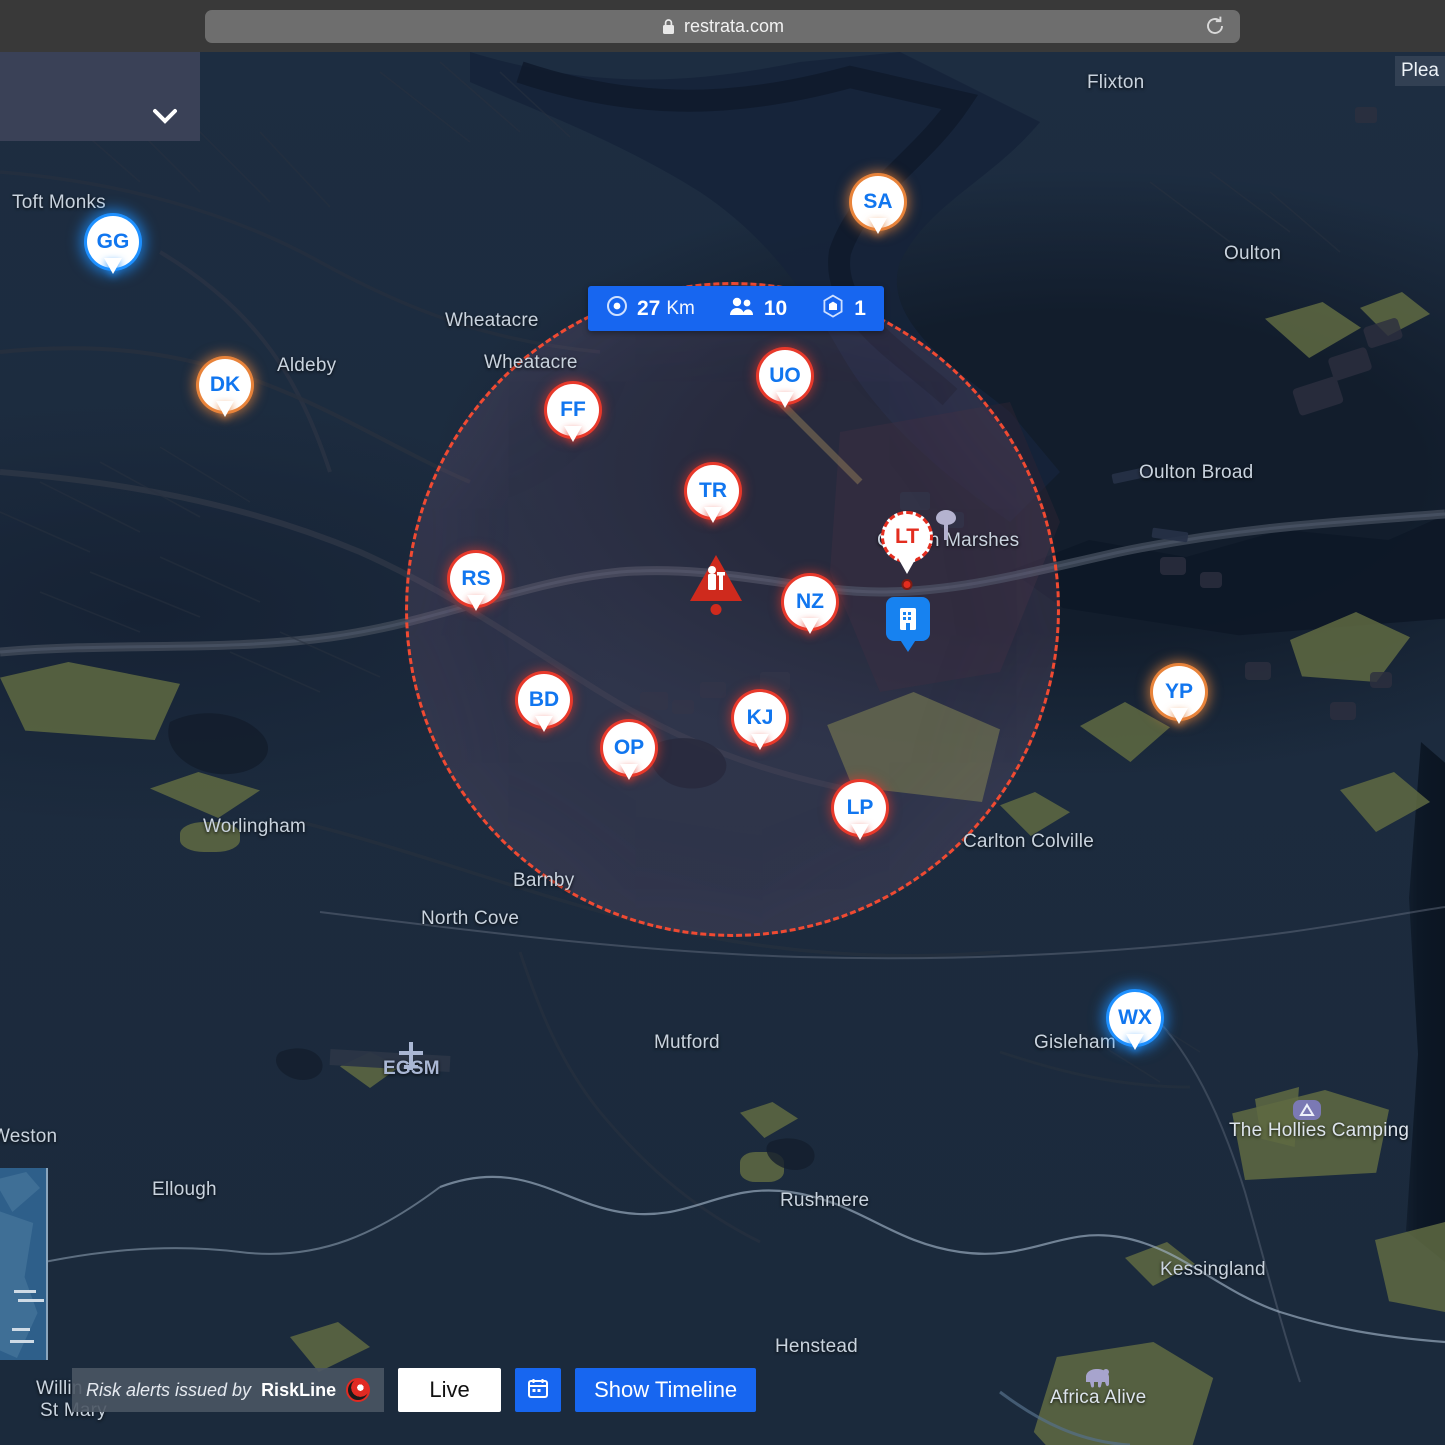 This screenshot has width=1445, height=1445. I want to click on person-marker-gg: GG, so click(113, 242).